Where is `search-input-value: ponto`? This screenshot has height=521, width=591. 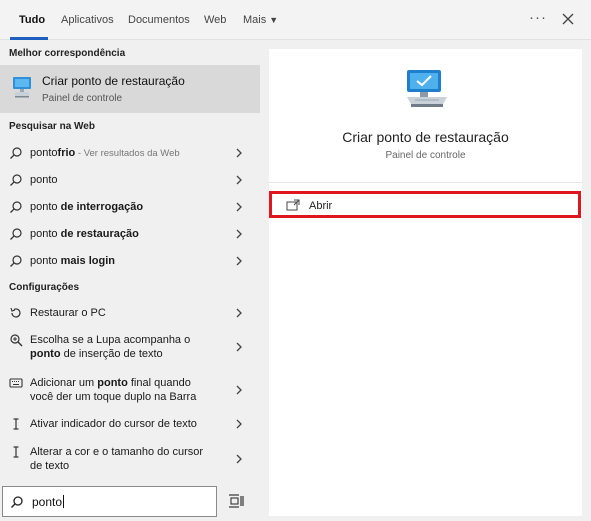
search-input-value: ponto is located at coordinates (48, 502).